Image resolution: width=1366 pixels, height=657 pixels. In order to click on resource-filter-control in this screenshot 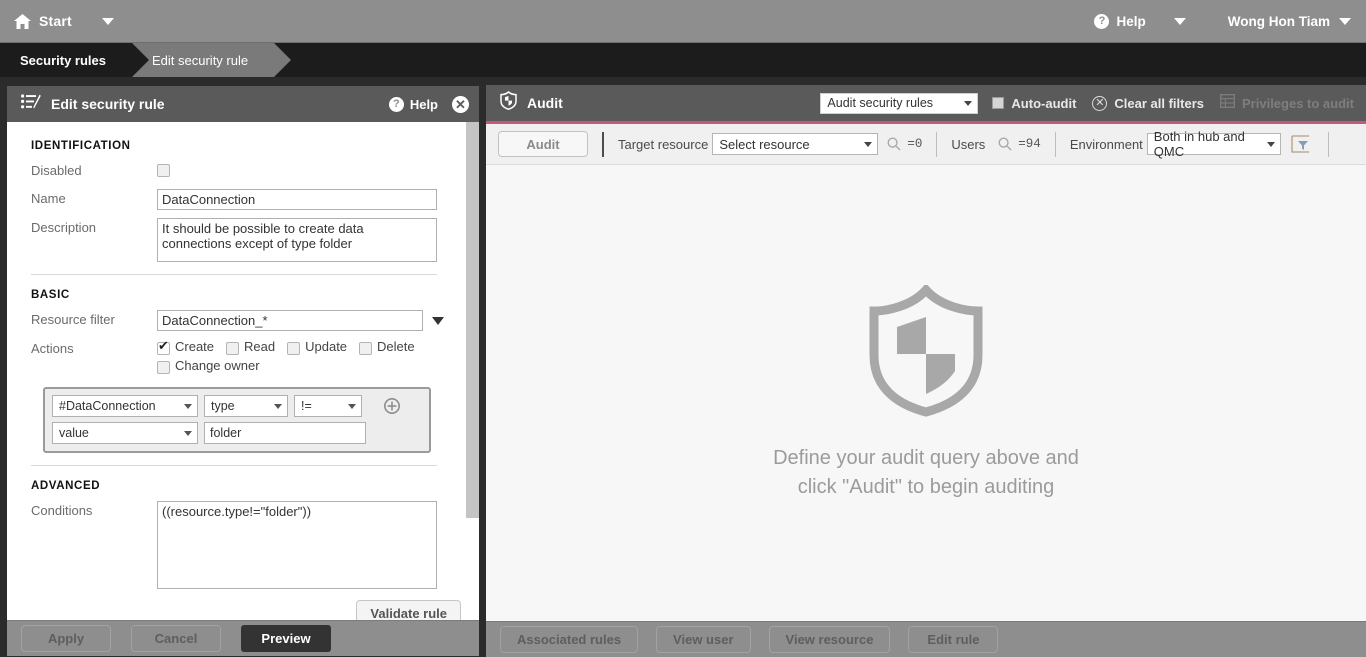, I will do `click(300, 320)`.